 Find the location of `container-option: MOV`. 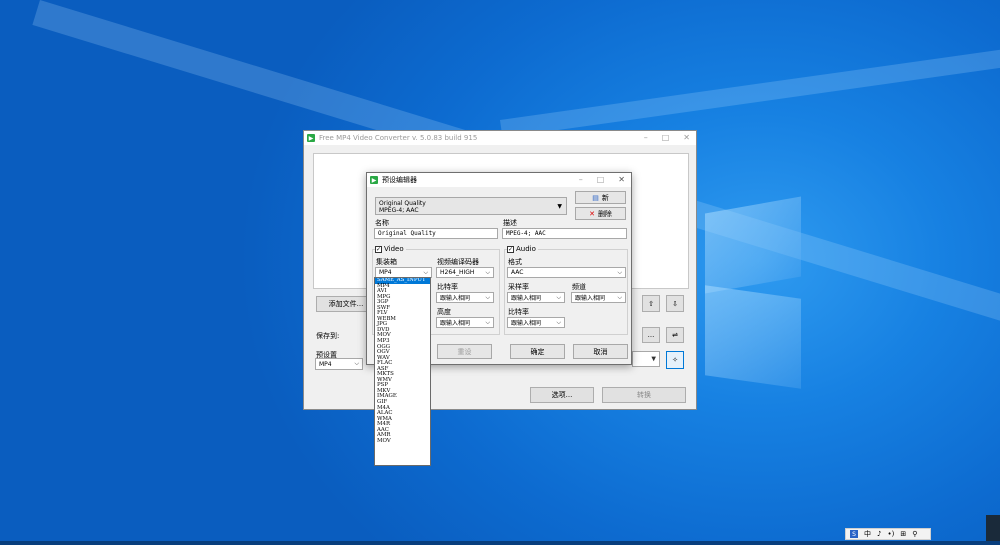

container-option: MOV is located at coordinates (402, 441).